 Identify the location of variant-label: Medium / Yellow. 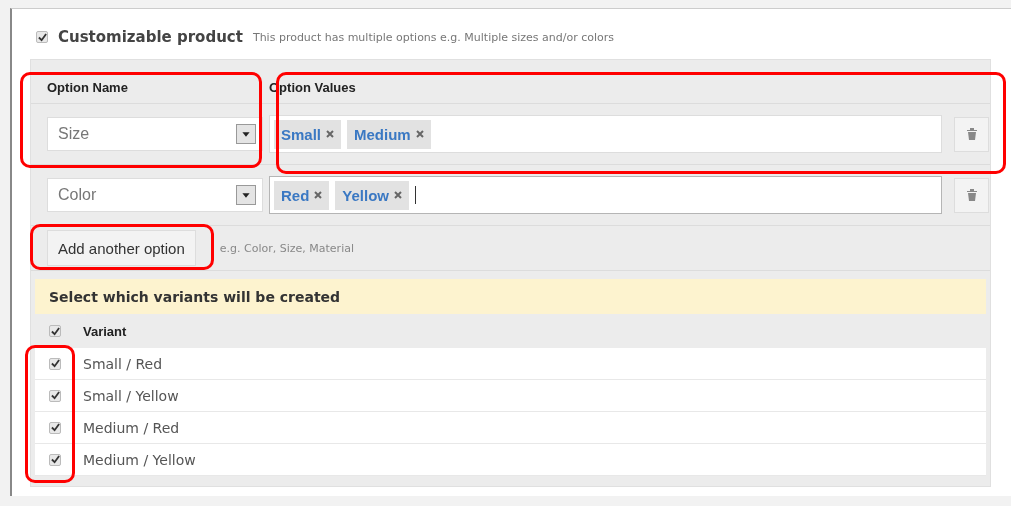
(139, 459).